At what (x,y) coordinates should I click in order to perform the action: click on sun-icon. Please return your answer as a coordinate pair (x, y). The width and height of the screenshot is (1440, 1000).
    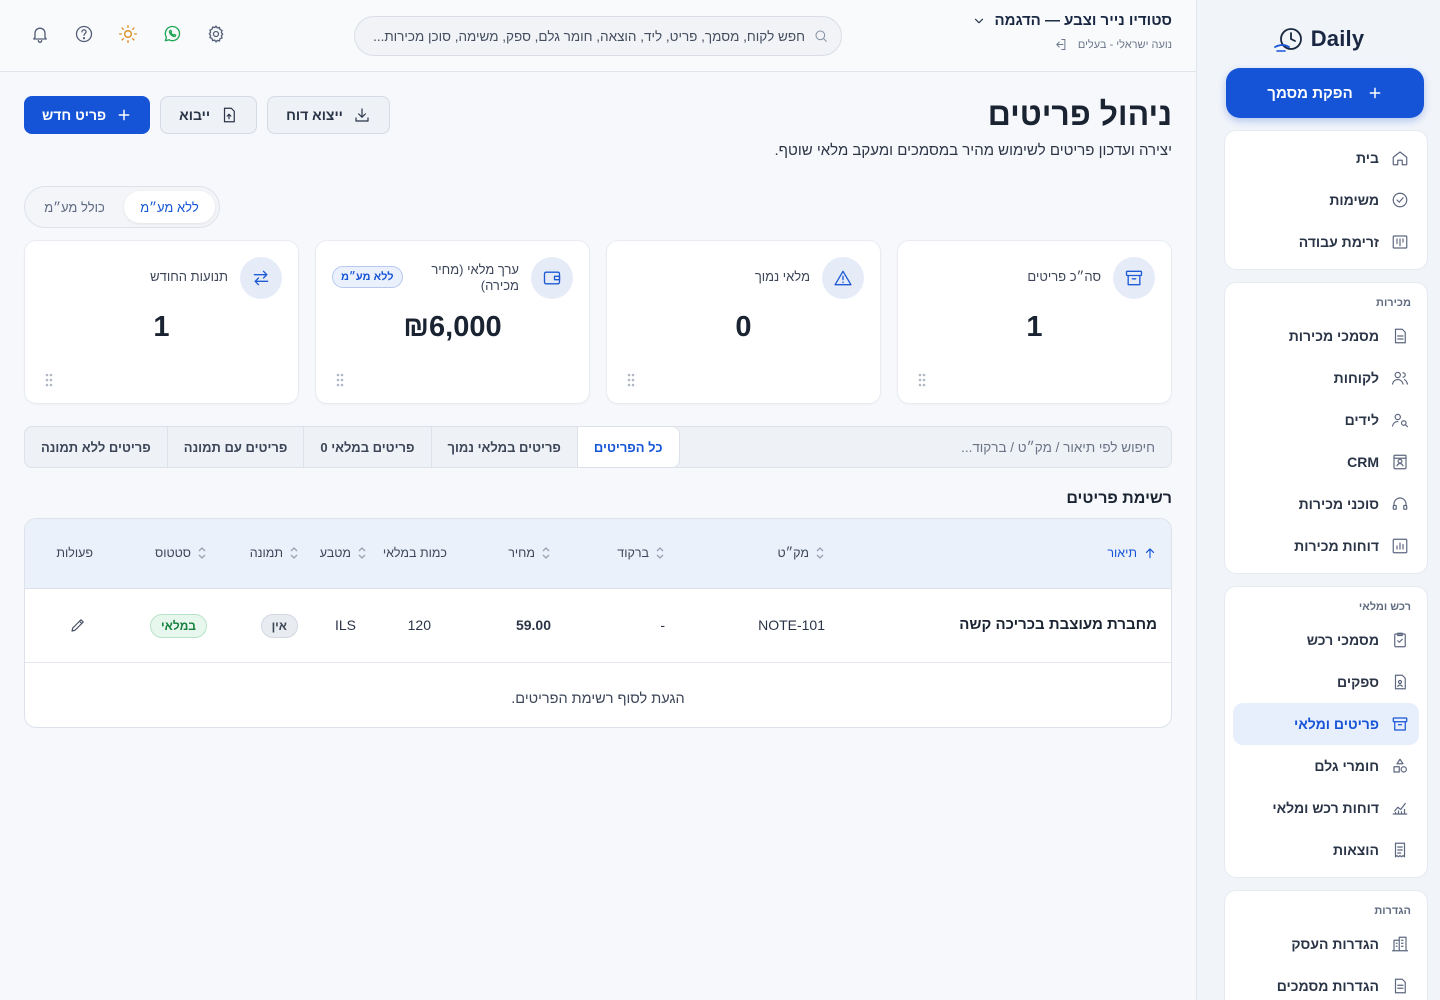
    Looking at the image, I should click on (128, 34).